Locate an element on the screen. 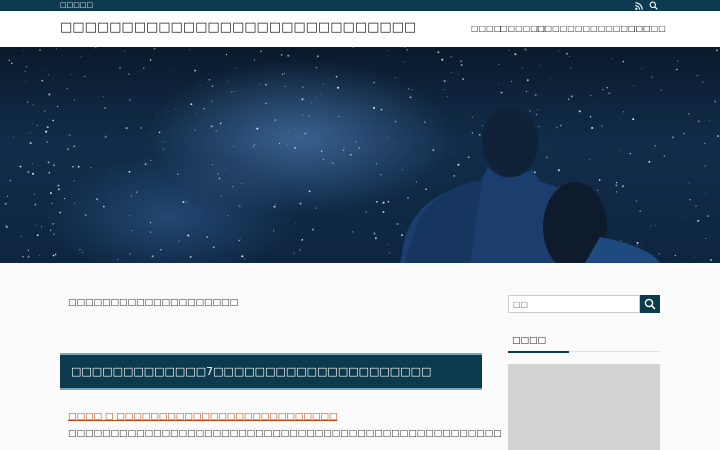 The height and width of the screenshot is (450, 720). ad-placeholder is located at coordinates (584, 407).